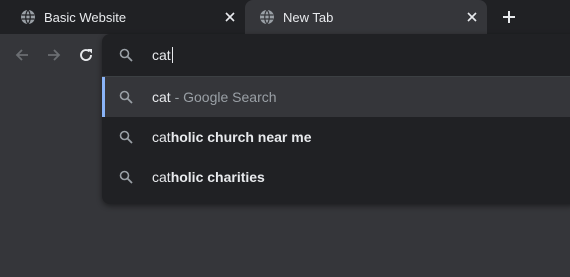  I want to click on suggestion-item: catholic church near me, so click(336, 137).